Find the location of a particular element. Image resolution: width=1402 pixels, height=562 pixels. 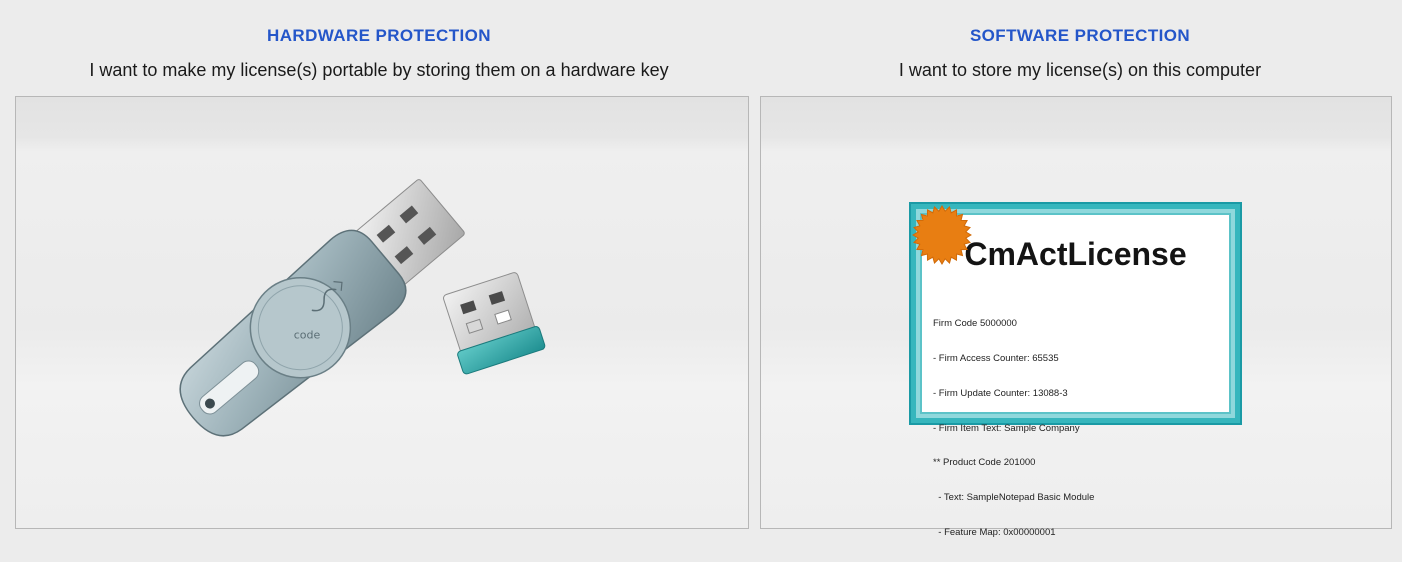

hardware-protection-heading: HARDWARE PROTECTION is located at coordinates (379, 35).